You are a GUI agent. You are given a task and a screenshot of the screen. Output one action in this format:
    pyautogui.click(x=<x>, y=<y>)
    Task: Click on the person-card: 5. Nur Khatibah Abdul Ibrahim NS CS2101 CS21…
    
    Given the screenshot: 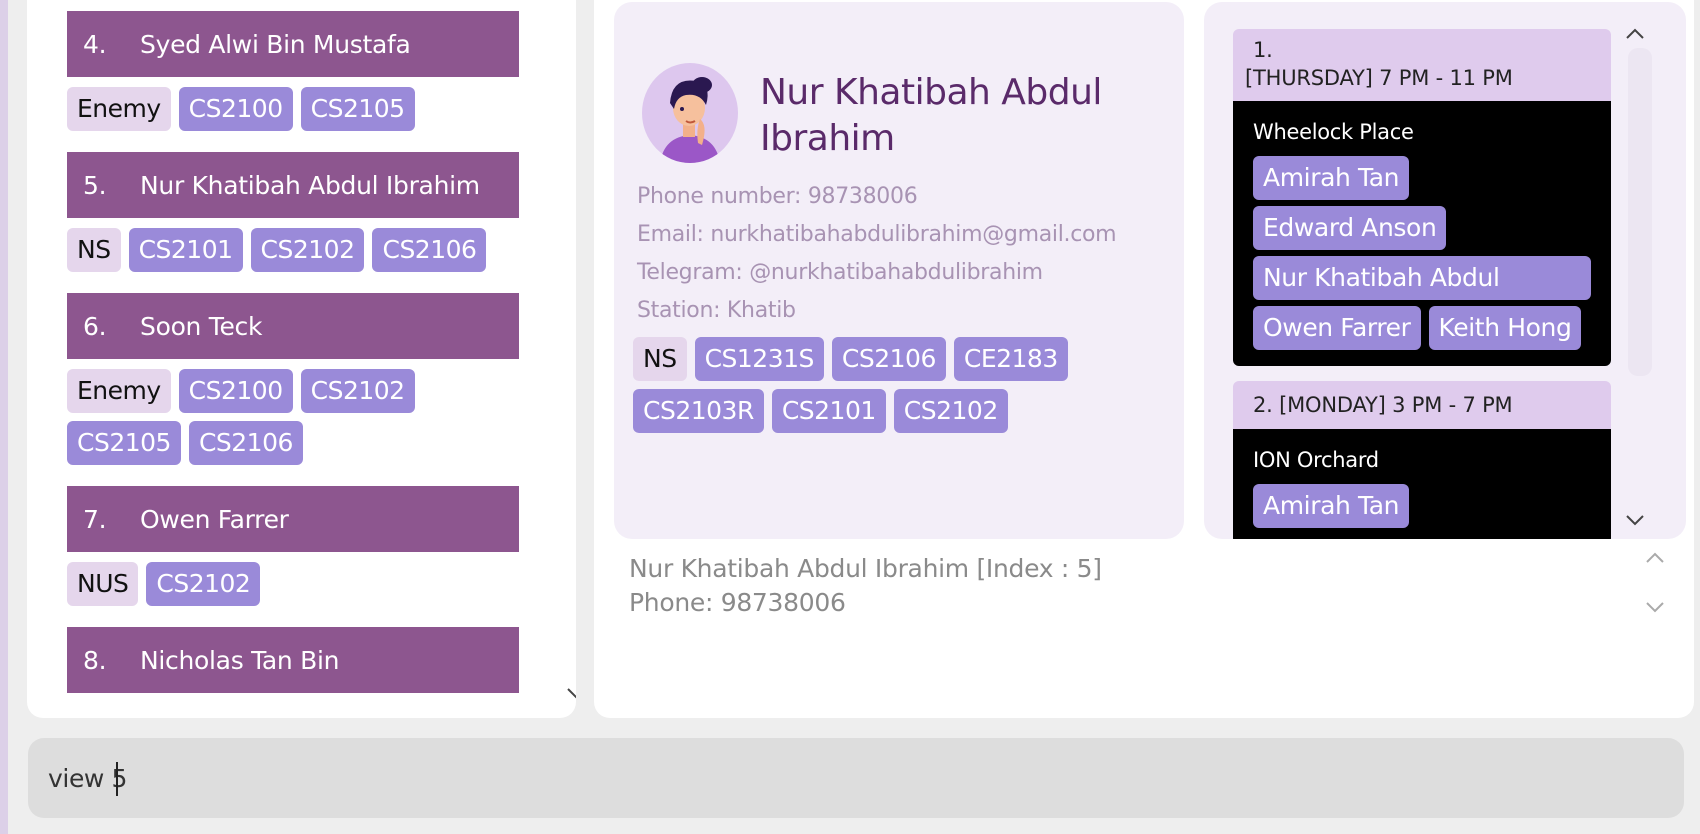 What is the action you would take?
    pyautogui.click(x=293, y=212)
    